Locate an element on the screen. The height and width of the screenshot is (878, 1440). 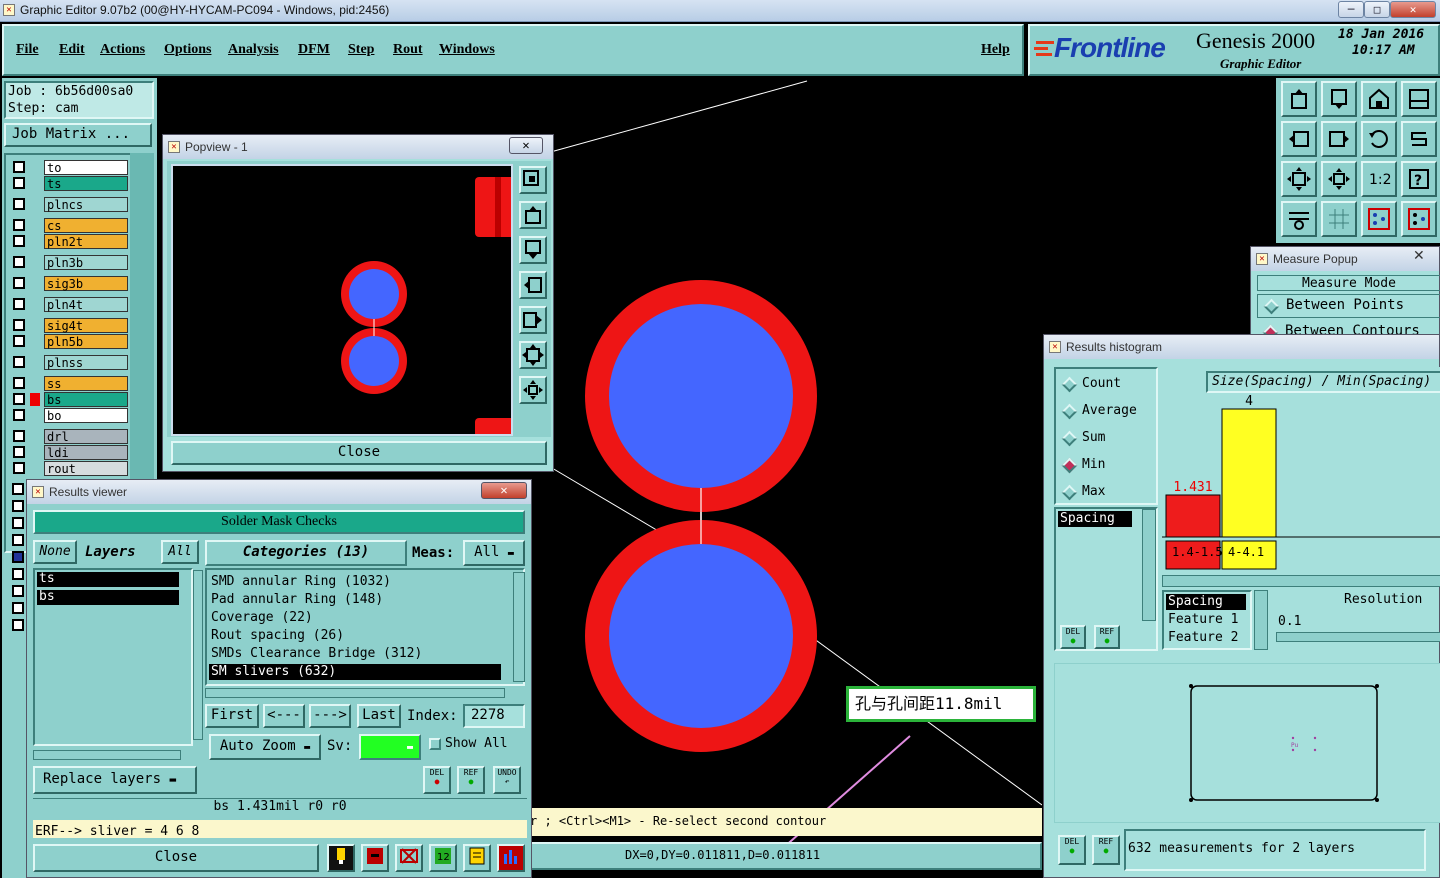
help-icon: ? is located at coordinates (1419, 179).